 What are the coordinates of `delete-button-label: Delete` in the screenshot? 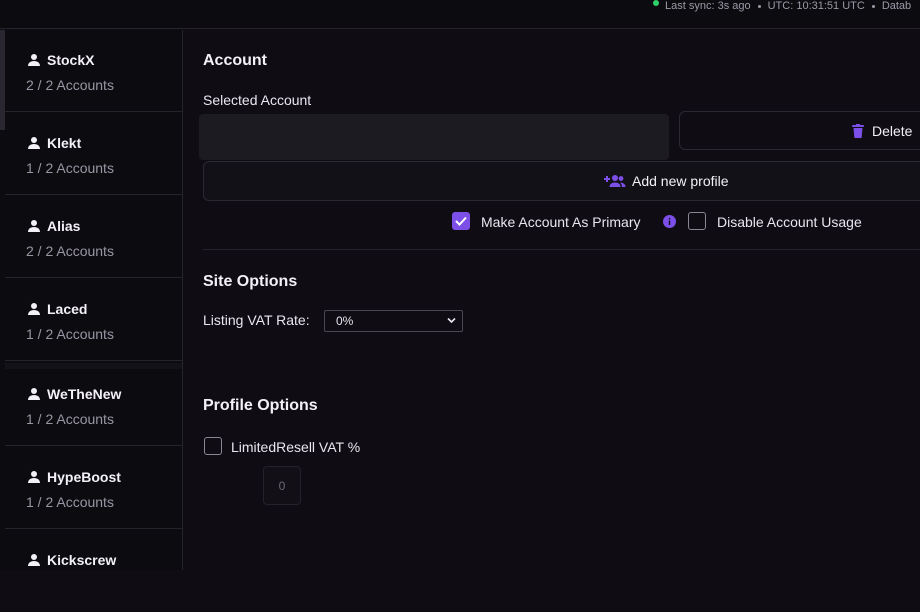 It's located at (892, 130).